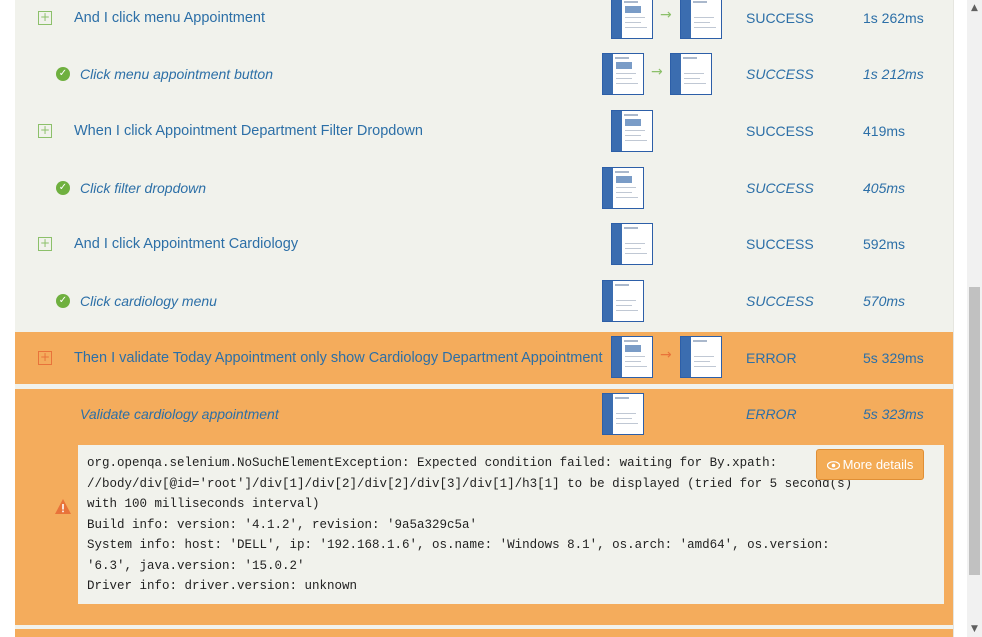  What do you see at coordinates (893, 358) in the screenshot?
I see `step-duration: 5s 329ms` at bounding box center [893, 358].